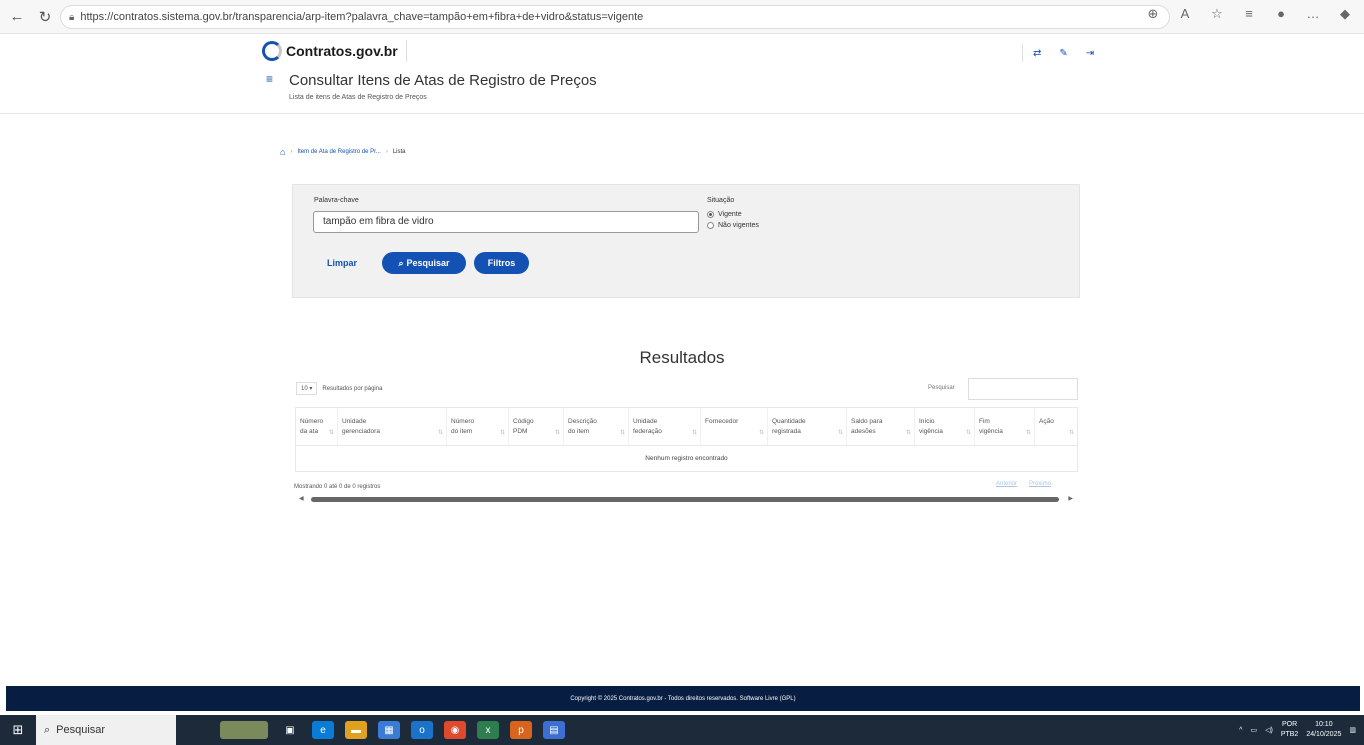  Describe the element at coordinates (730, 214) in the screenshot. I see `radio-vigente-label: Vigente` at that location.